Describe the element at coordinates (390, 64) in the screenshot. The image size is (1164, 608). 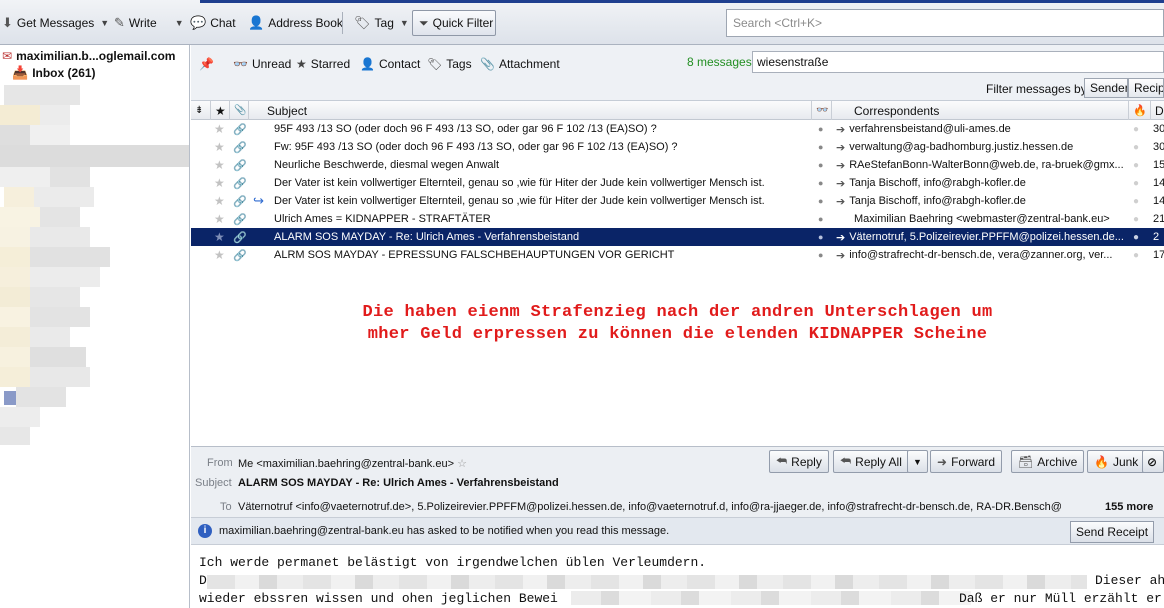
I see `contact-filter-toggle: 👤 Contact` at that location.